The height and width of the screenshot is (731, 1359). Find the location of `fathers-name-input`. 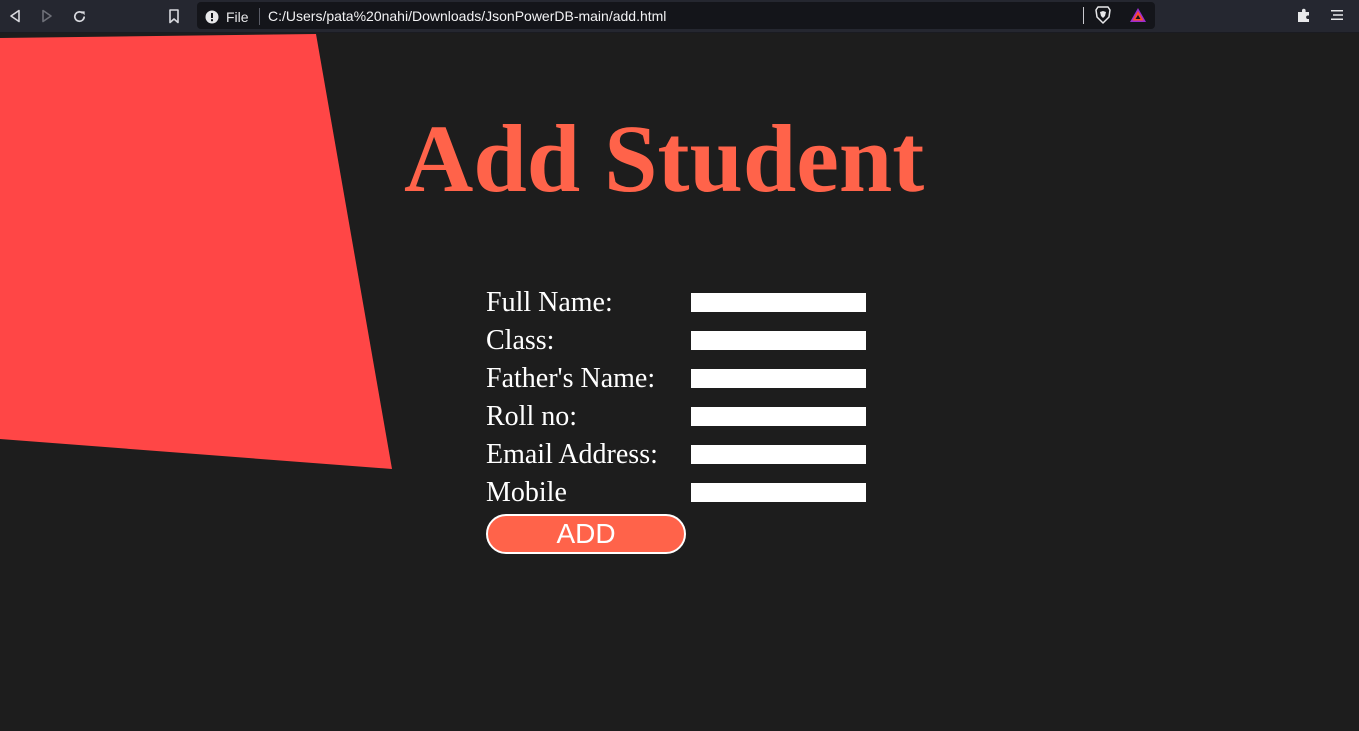

fathers-name-input is located at coordinates (778, 378).